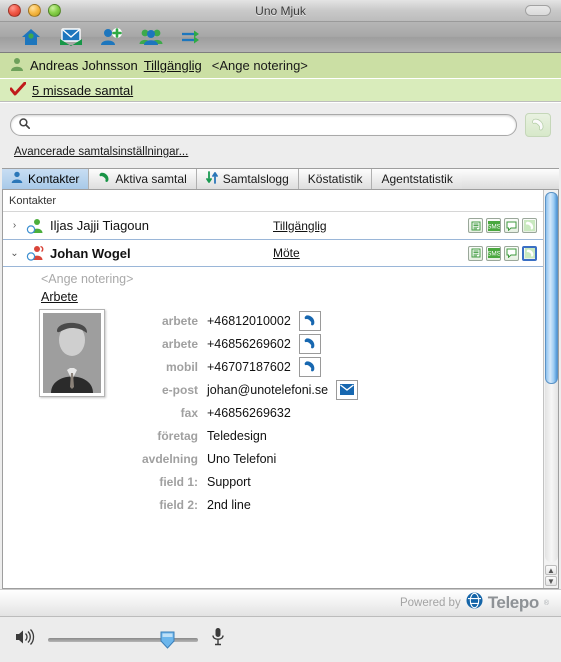 The image size is (561, 662). I want to click on search-box, so click(263, 125).